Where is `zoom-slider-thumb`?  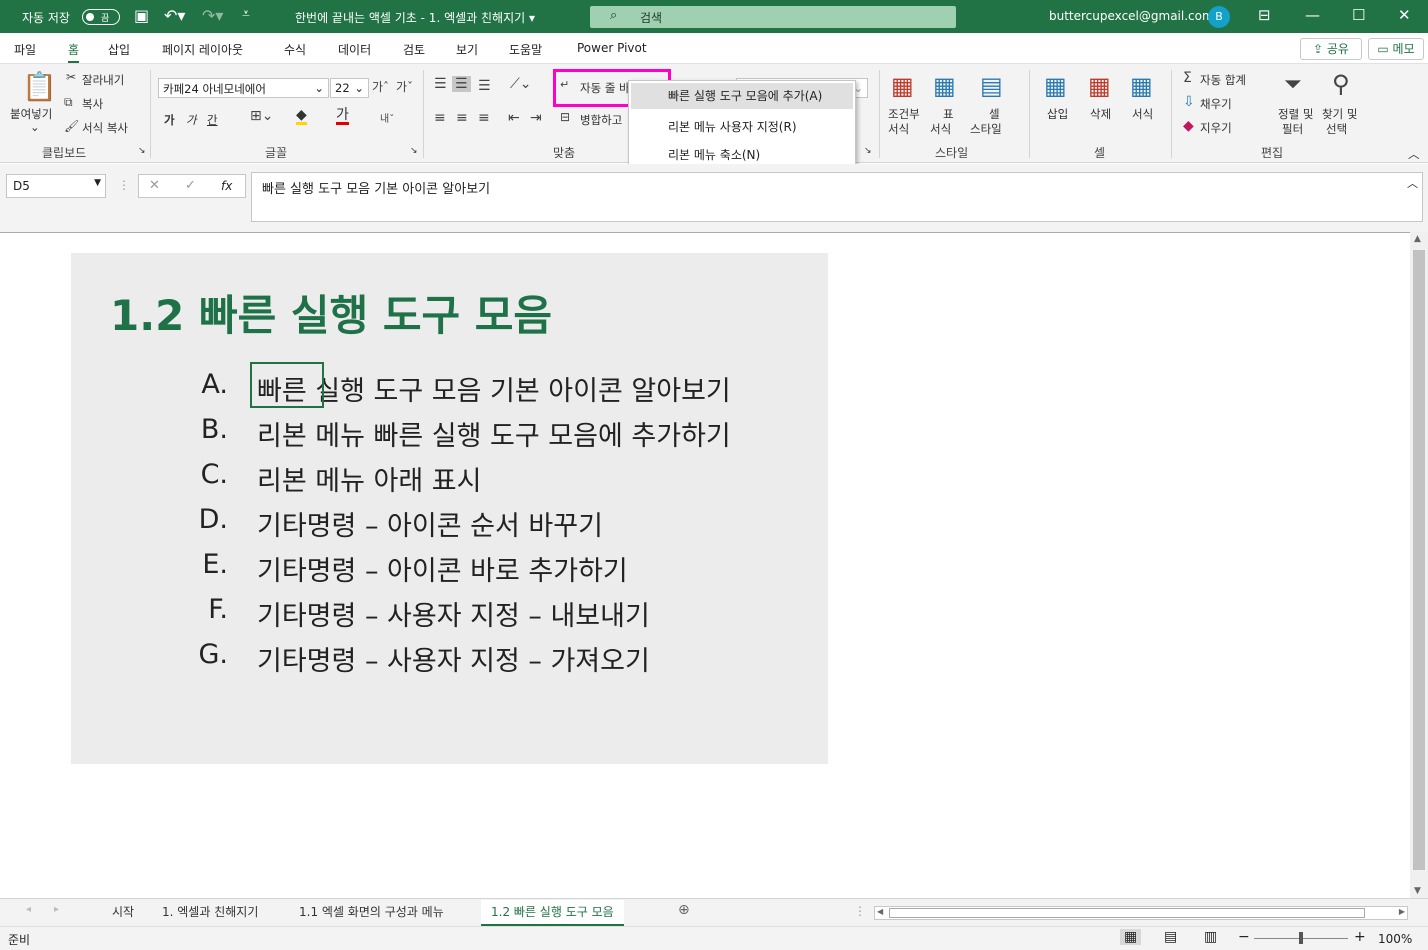 zoom-slider-thumb is located at coordinates (1301, 938).